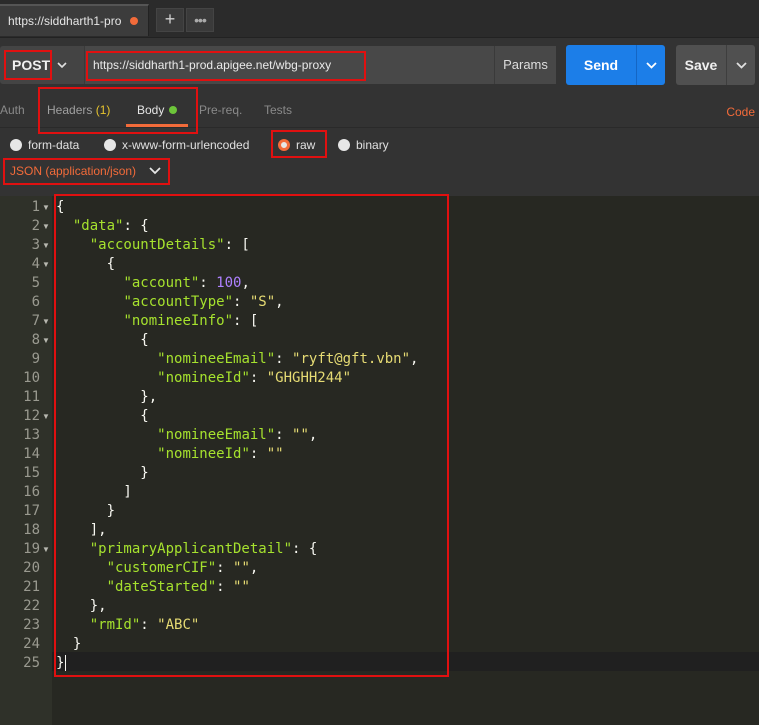 The width and height of the screenshot is (759, 725). Describe the element at coordinates (740, 112) in the screenshot. I see `code-link: Code` at that location.